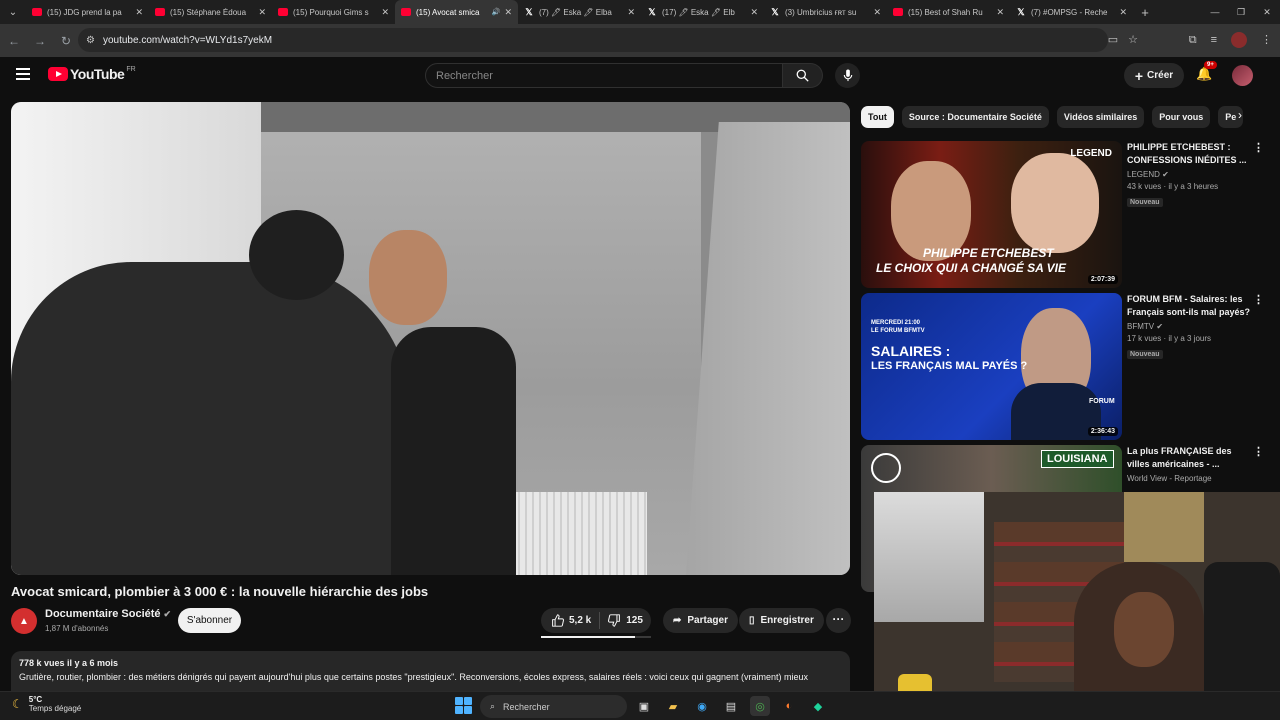 The image size is (1280, 720). I want to click on taskbar-search: ⌕ Rechercher, so click(553, 706).